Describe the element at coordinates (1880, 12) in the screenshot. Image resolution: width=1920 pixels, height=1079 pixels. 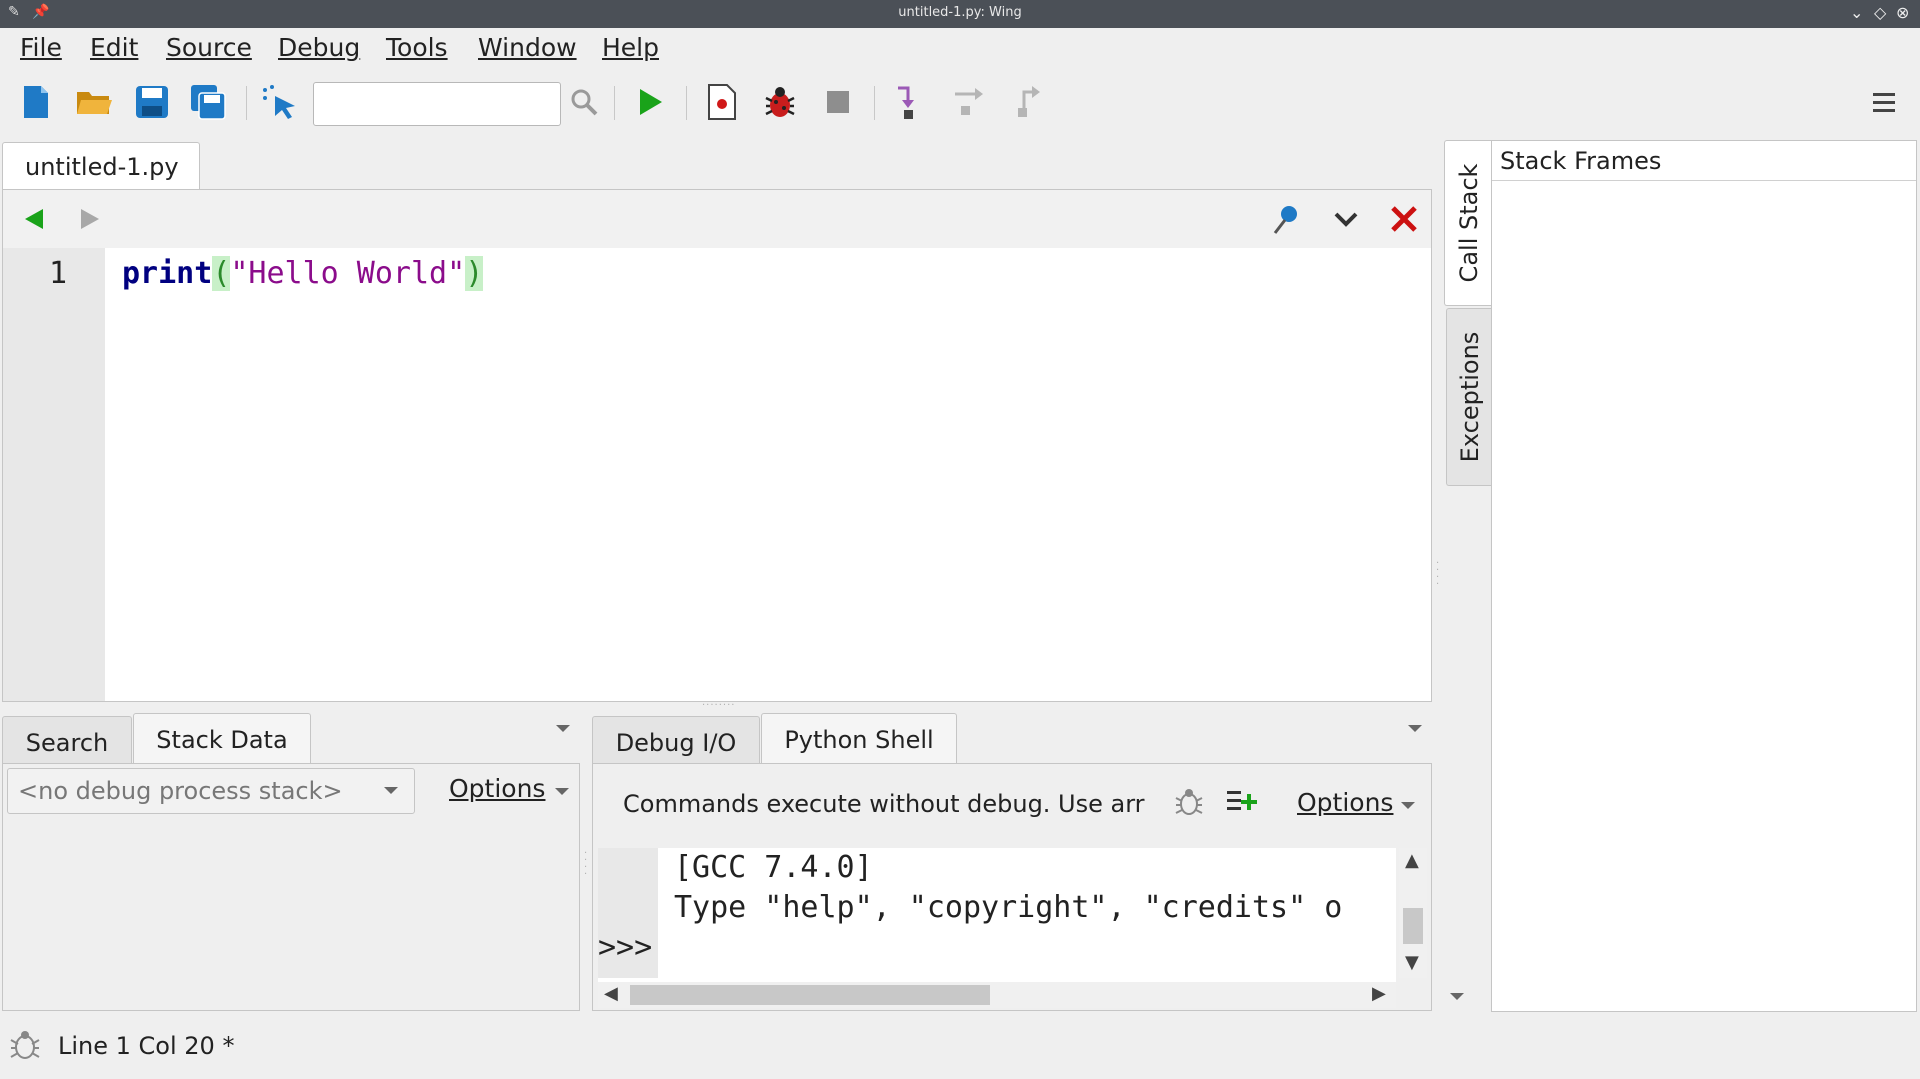
I see `restore-icon: ◇` at that location.